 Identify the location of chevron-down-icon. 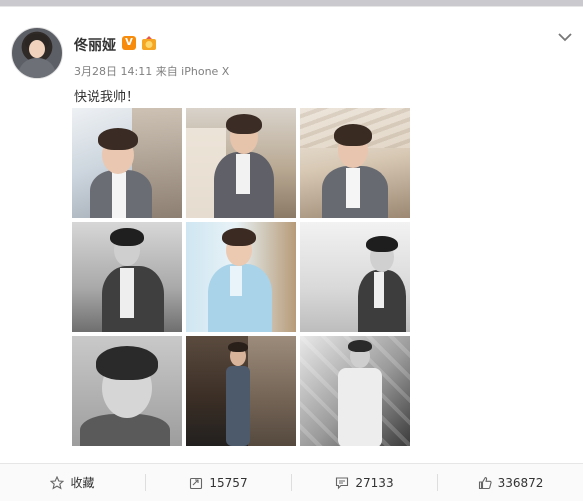
(565, 37).